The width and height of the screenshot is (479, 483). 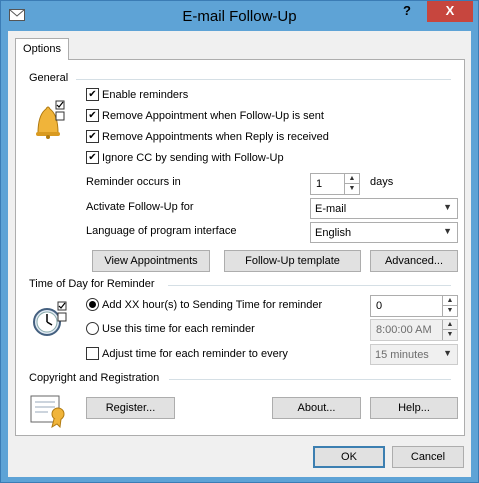 What do you see at coordinates (428, 457) in the screenshot?
I see `cancel-button: Cancel` at bounding box center [428, 457].